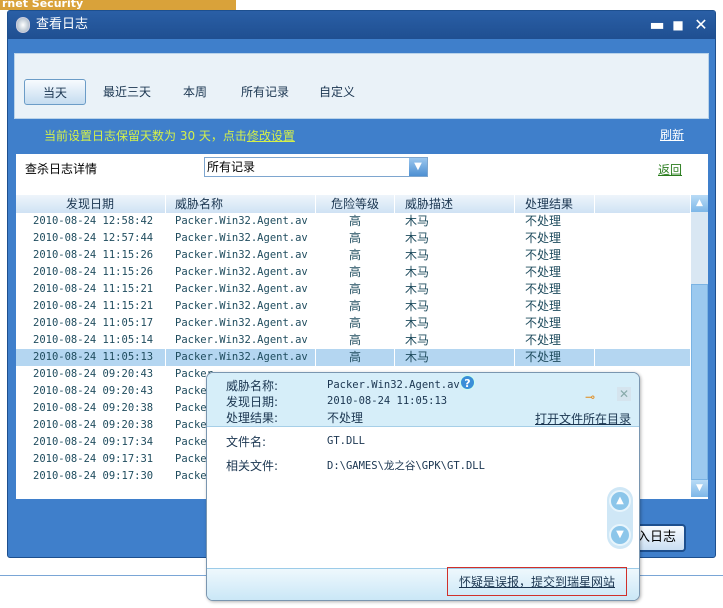 The height and width of the screenshot is (608, 723). What do you see at coordinates (316, 167) in the screenshot?
I see `record-filter-select: 所有记录 ▼` at bounding box center [316, 167].